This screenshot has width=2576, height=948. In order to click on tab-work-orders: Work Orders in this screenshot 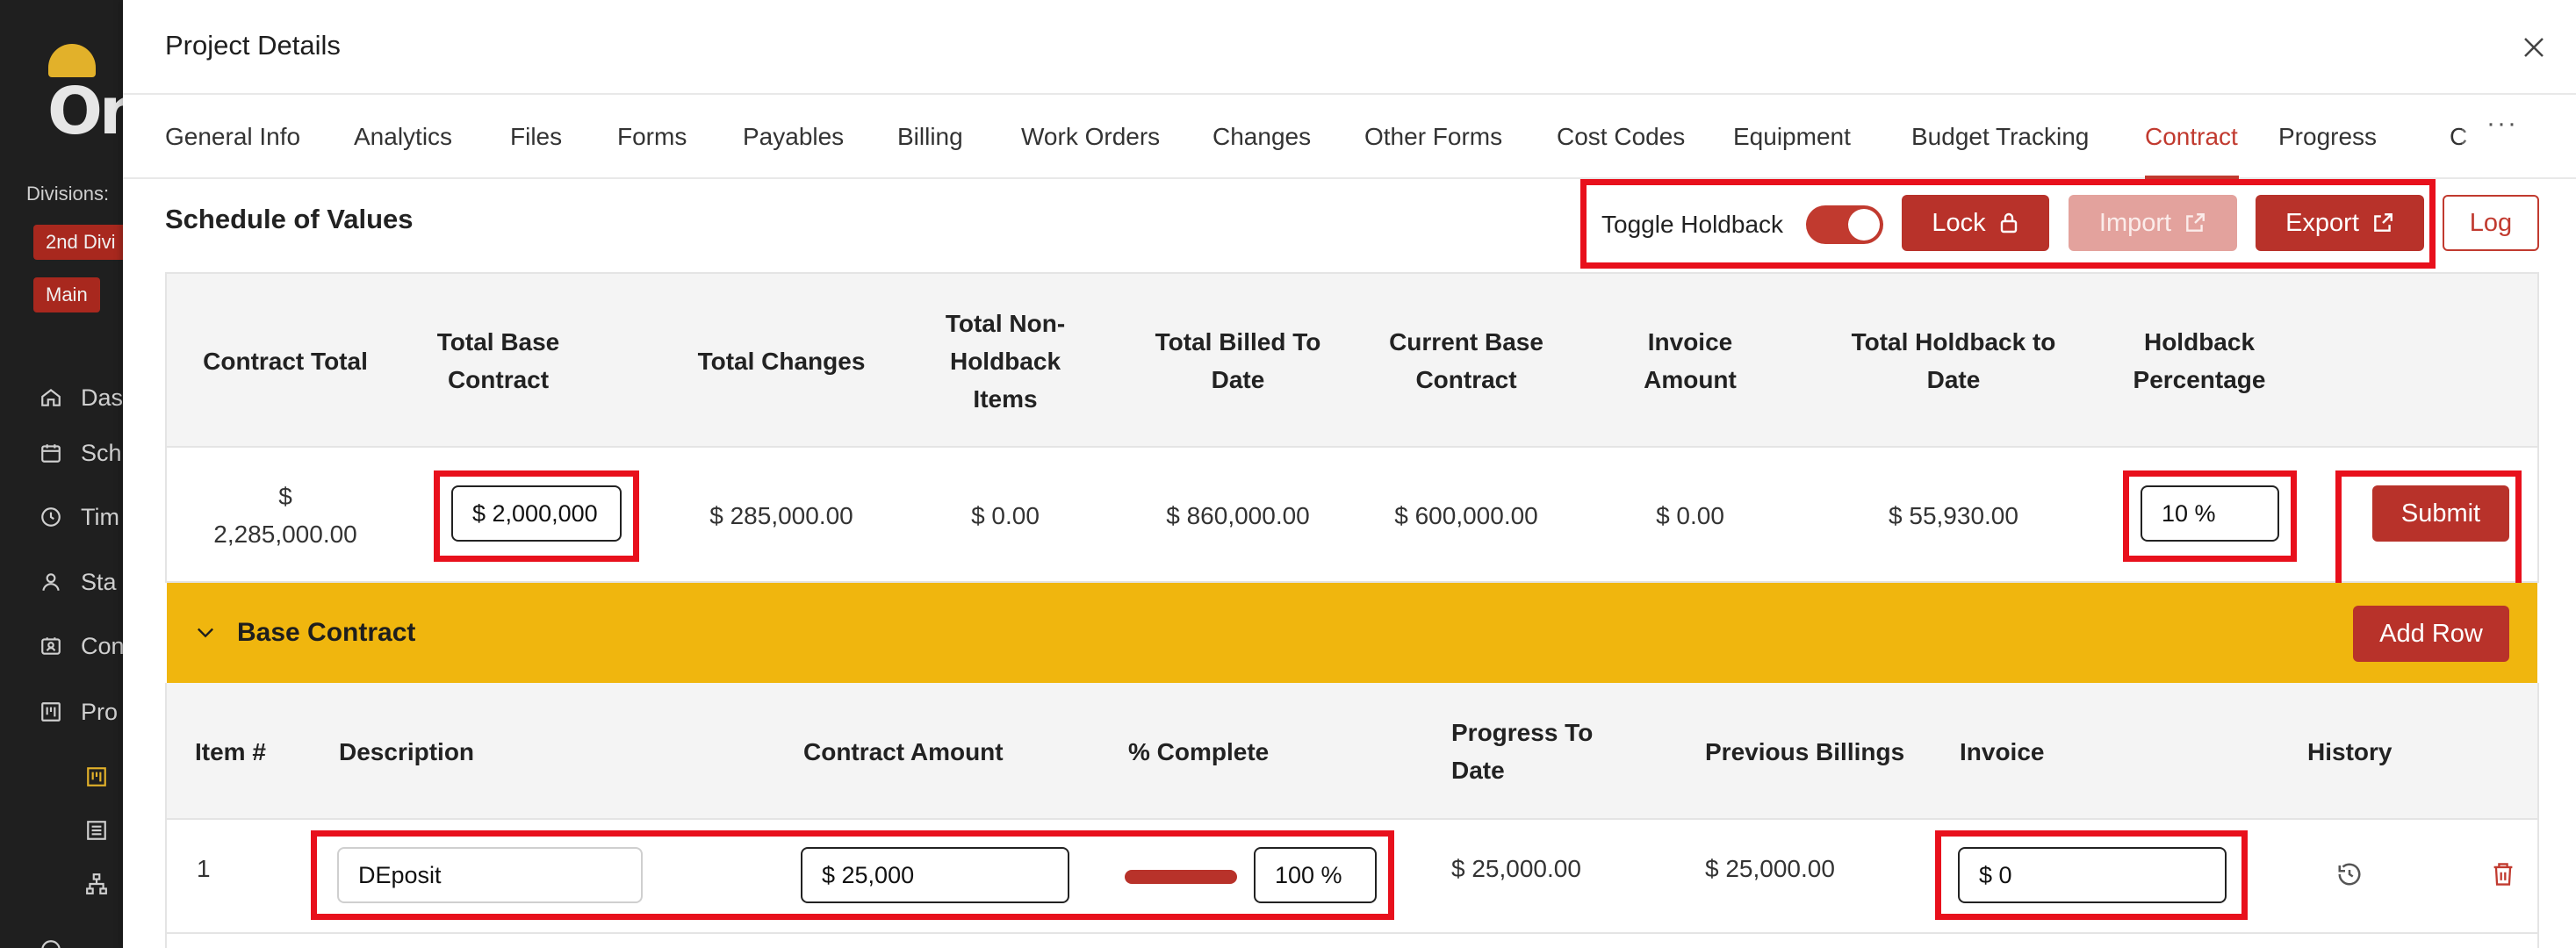, I will do `click(1090, 137)`.